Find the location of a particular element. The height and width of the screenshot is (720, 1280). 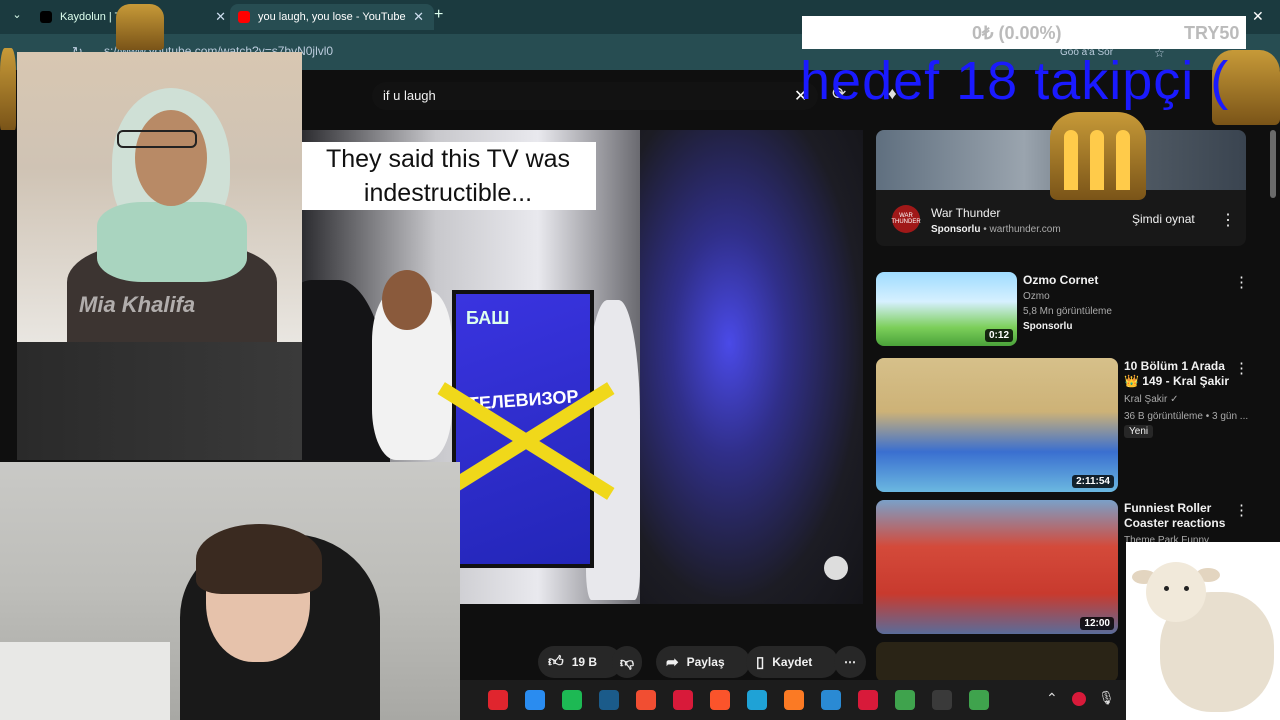

new-badge: Yeni is located at coordinates (1139, 431).